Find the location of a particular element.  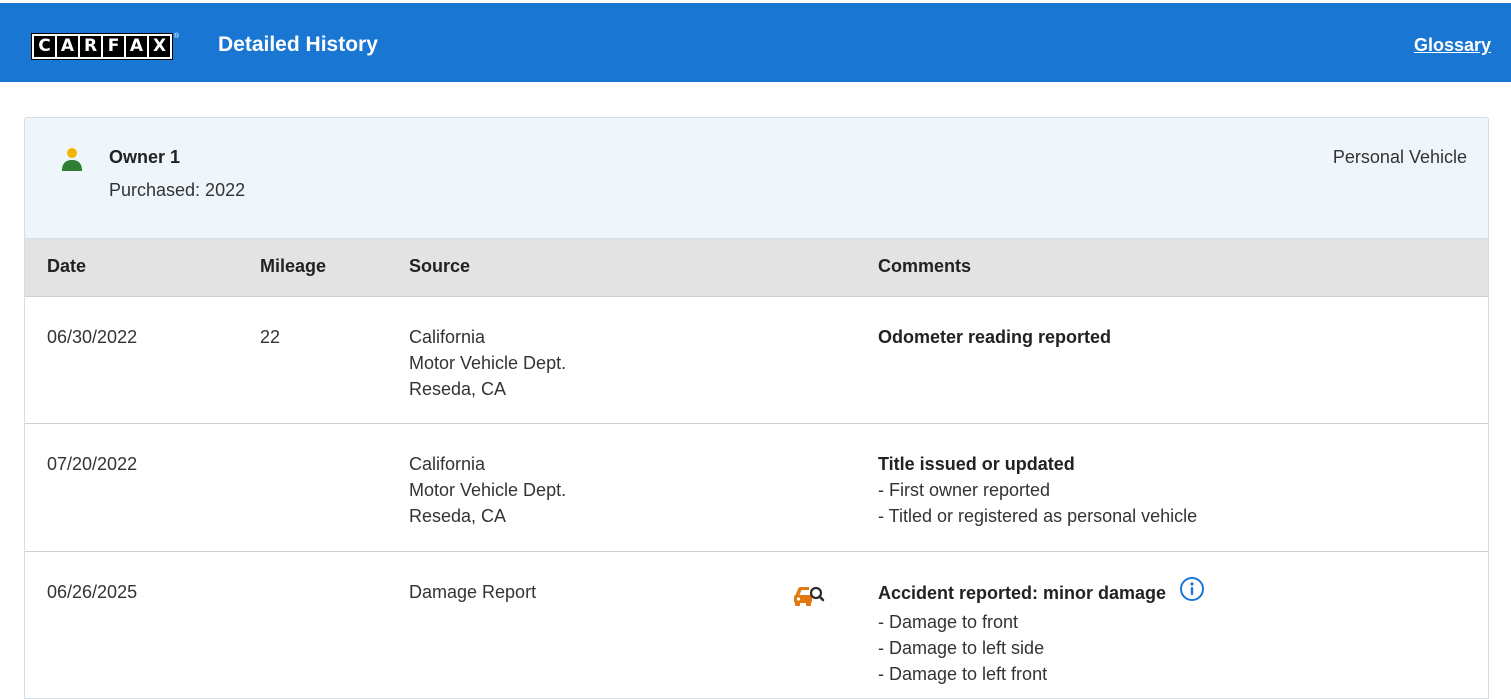

logo-letter: F is located at coordinates (113, 46).